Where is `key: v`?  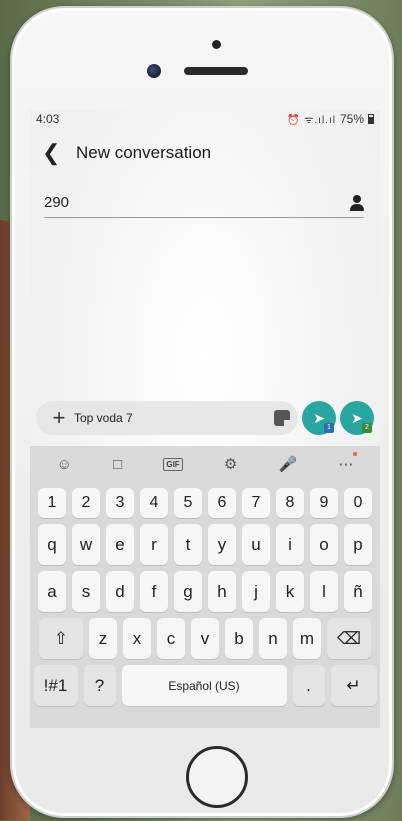
key: v is located at coordinates (205, 638).